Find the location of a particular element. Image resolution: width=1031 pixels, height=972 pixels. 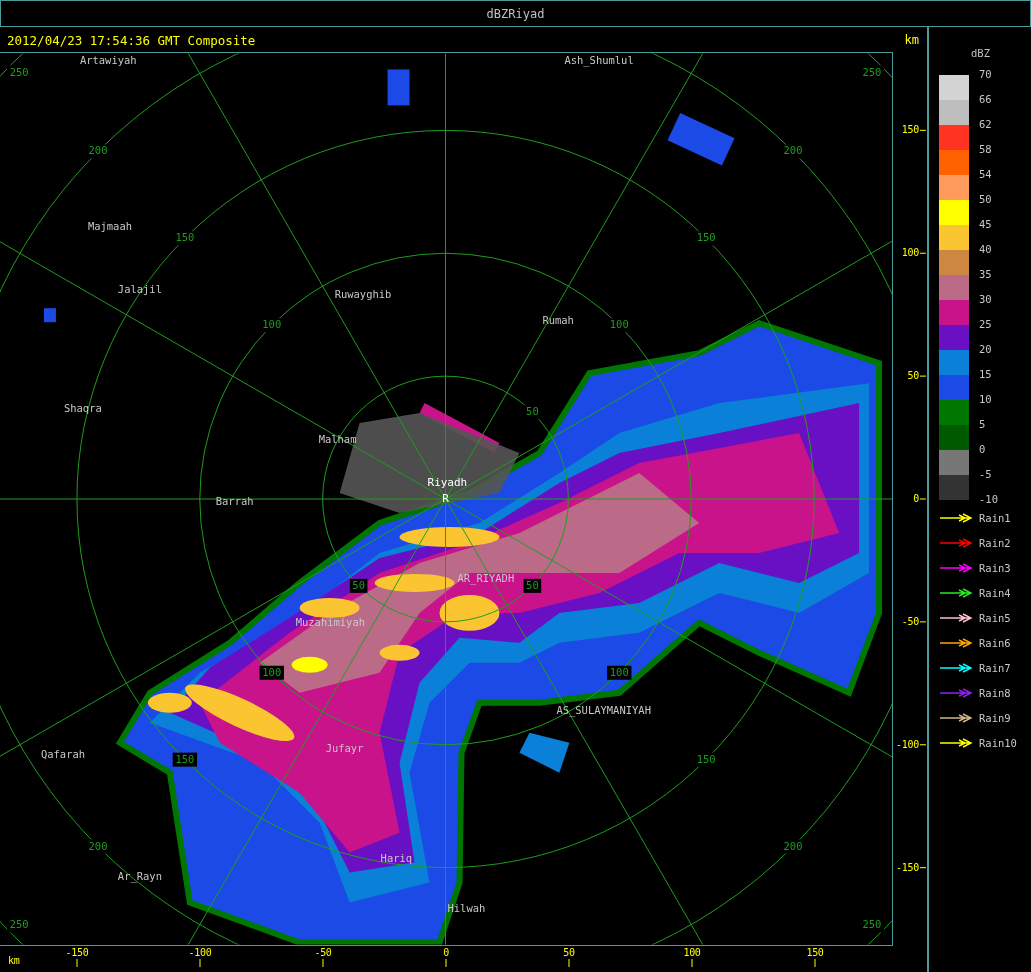

track-label: Rain8 is located at coordinates (995, 693).